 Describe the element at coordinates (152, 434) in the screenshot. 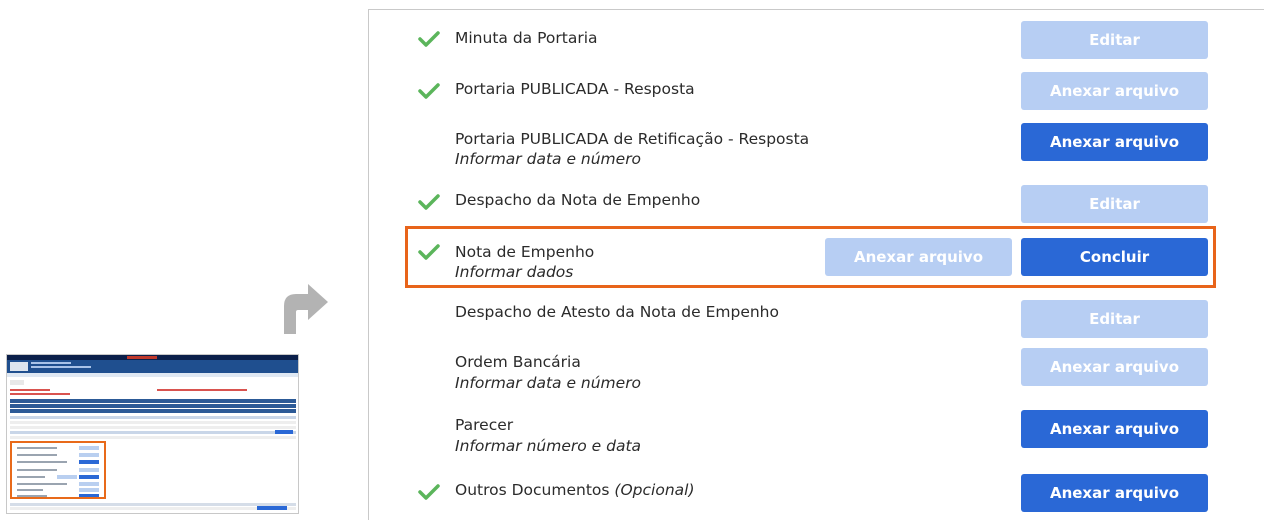

I see `page-thumbnail` at that location.